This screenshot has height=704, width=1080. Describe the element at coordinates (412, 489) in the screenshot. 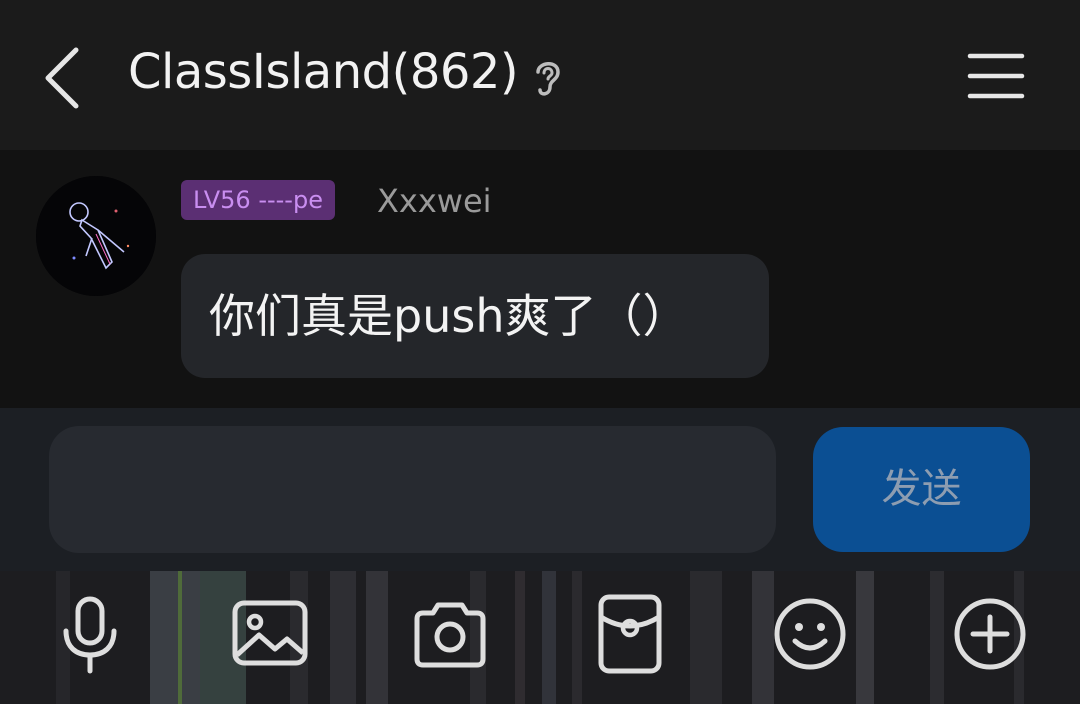

I see `message-input` at that location.